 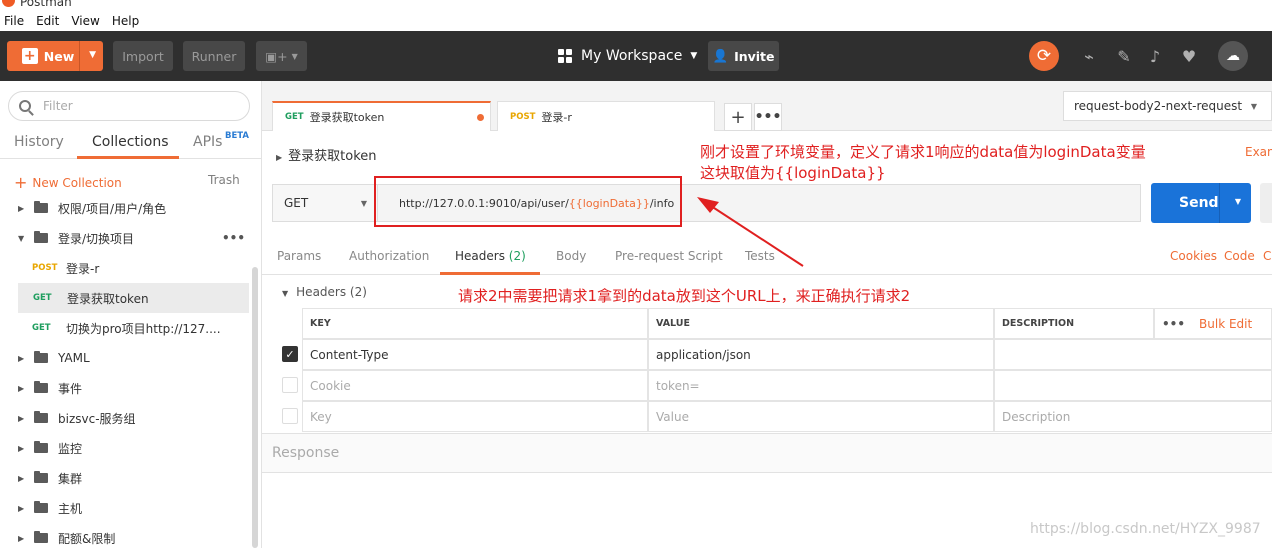 What do you see at coordinates (571, 256) in the screenshot?
I see `tab-body: Body` at bounding box center [571, 256].